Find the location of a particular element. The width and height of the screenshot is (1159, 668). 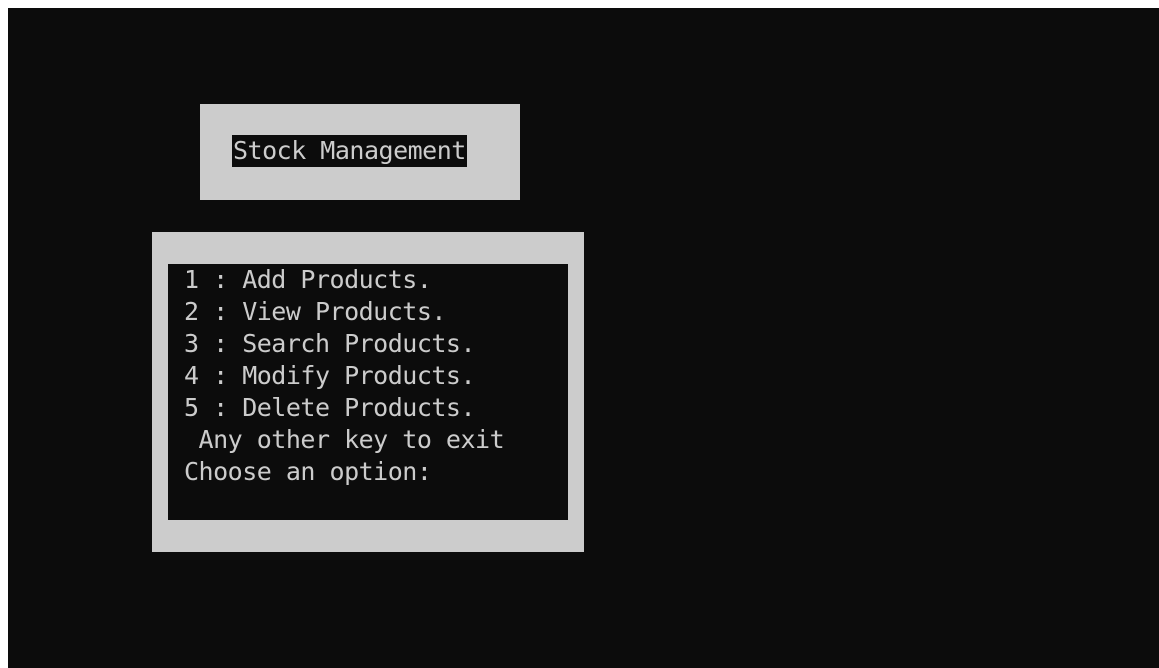

title-box: Stock Management is located at coordinates (360, 152).